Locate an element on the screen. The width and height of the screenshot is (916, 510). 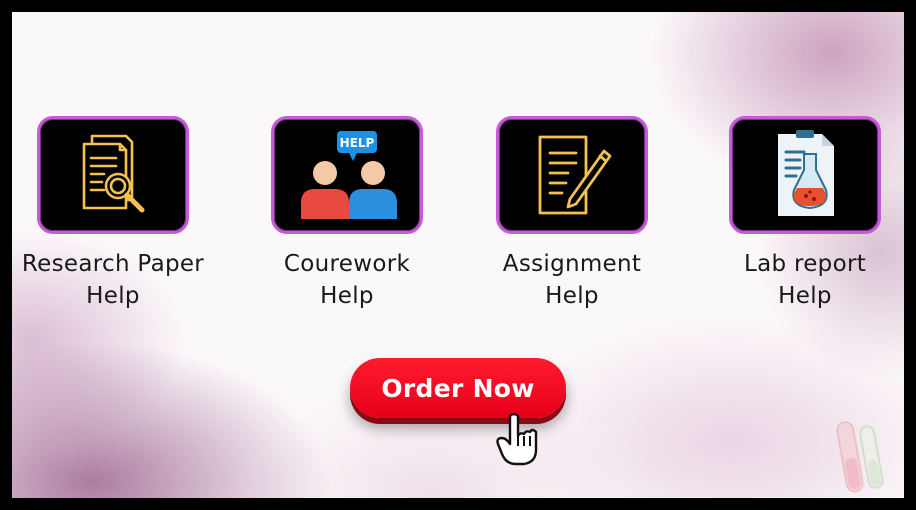
help-badge-text: HELP is located at coordinates (357, 143).